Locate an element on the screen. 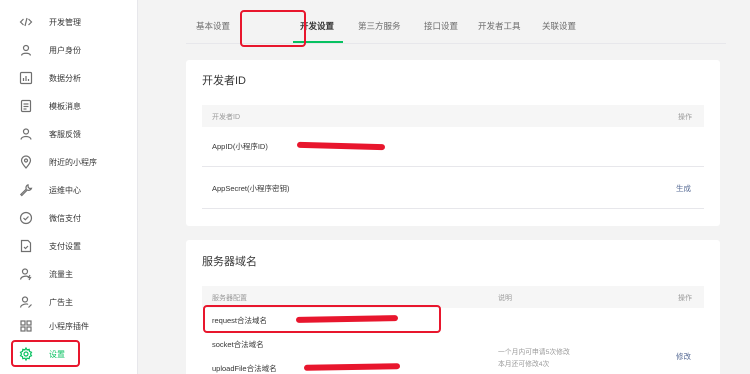 Image resolution: width=750 pixels, height=374 pixels. sidebar-item-data-analysis: 数据分析 is located at coordinates (69, 78).